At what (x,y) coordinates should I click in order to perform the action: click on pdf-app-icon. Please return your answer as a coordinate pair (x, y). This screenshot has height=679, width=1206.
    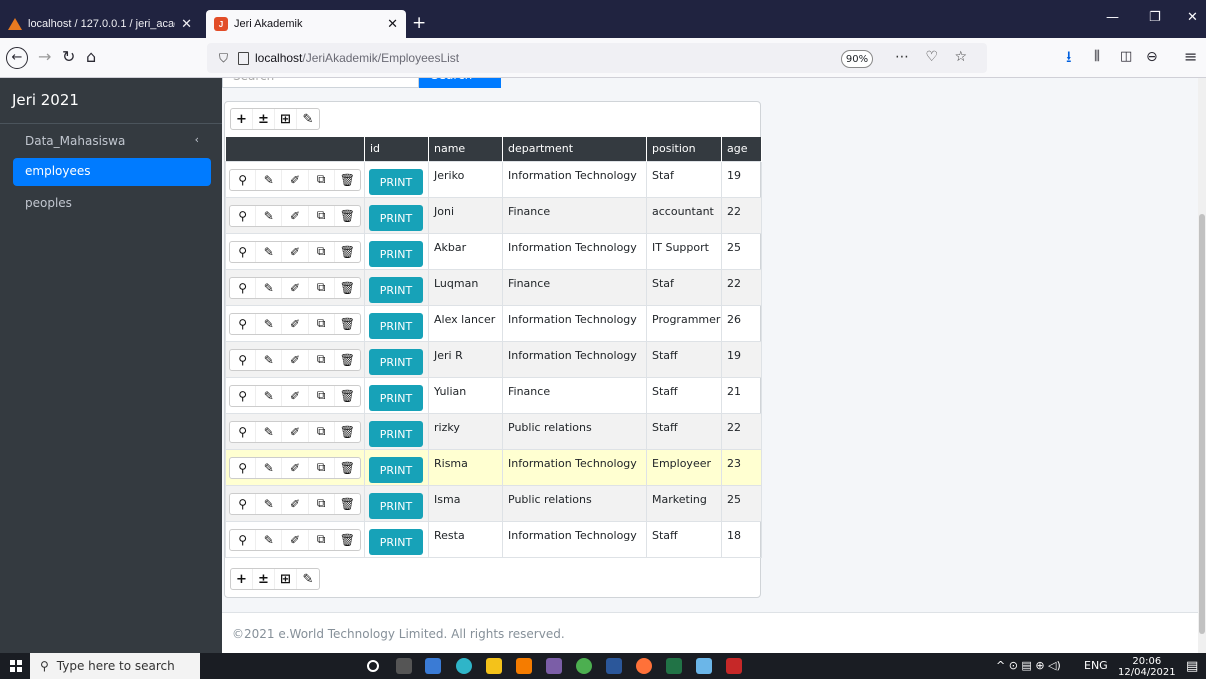
    Looking at the image, I should click on (734, 666).